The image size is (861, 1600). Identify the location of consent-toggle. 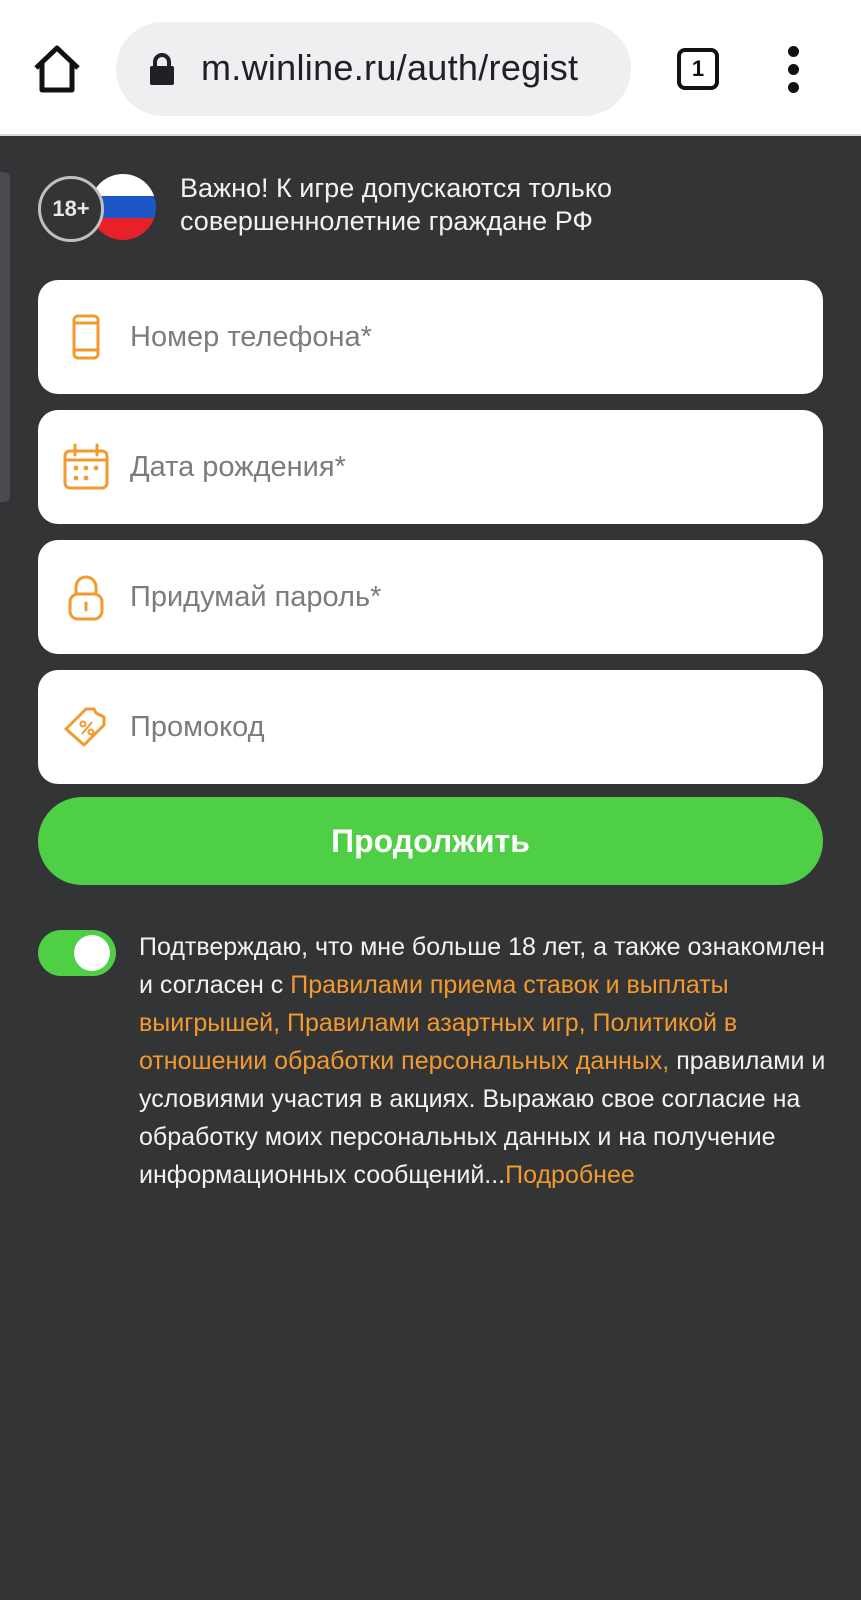
(77, 953).